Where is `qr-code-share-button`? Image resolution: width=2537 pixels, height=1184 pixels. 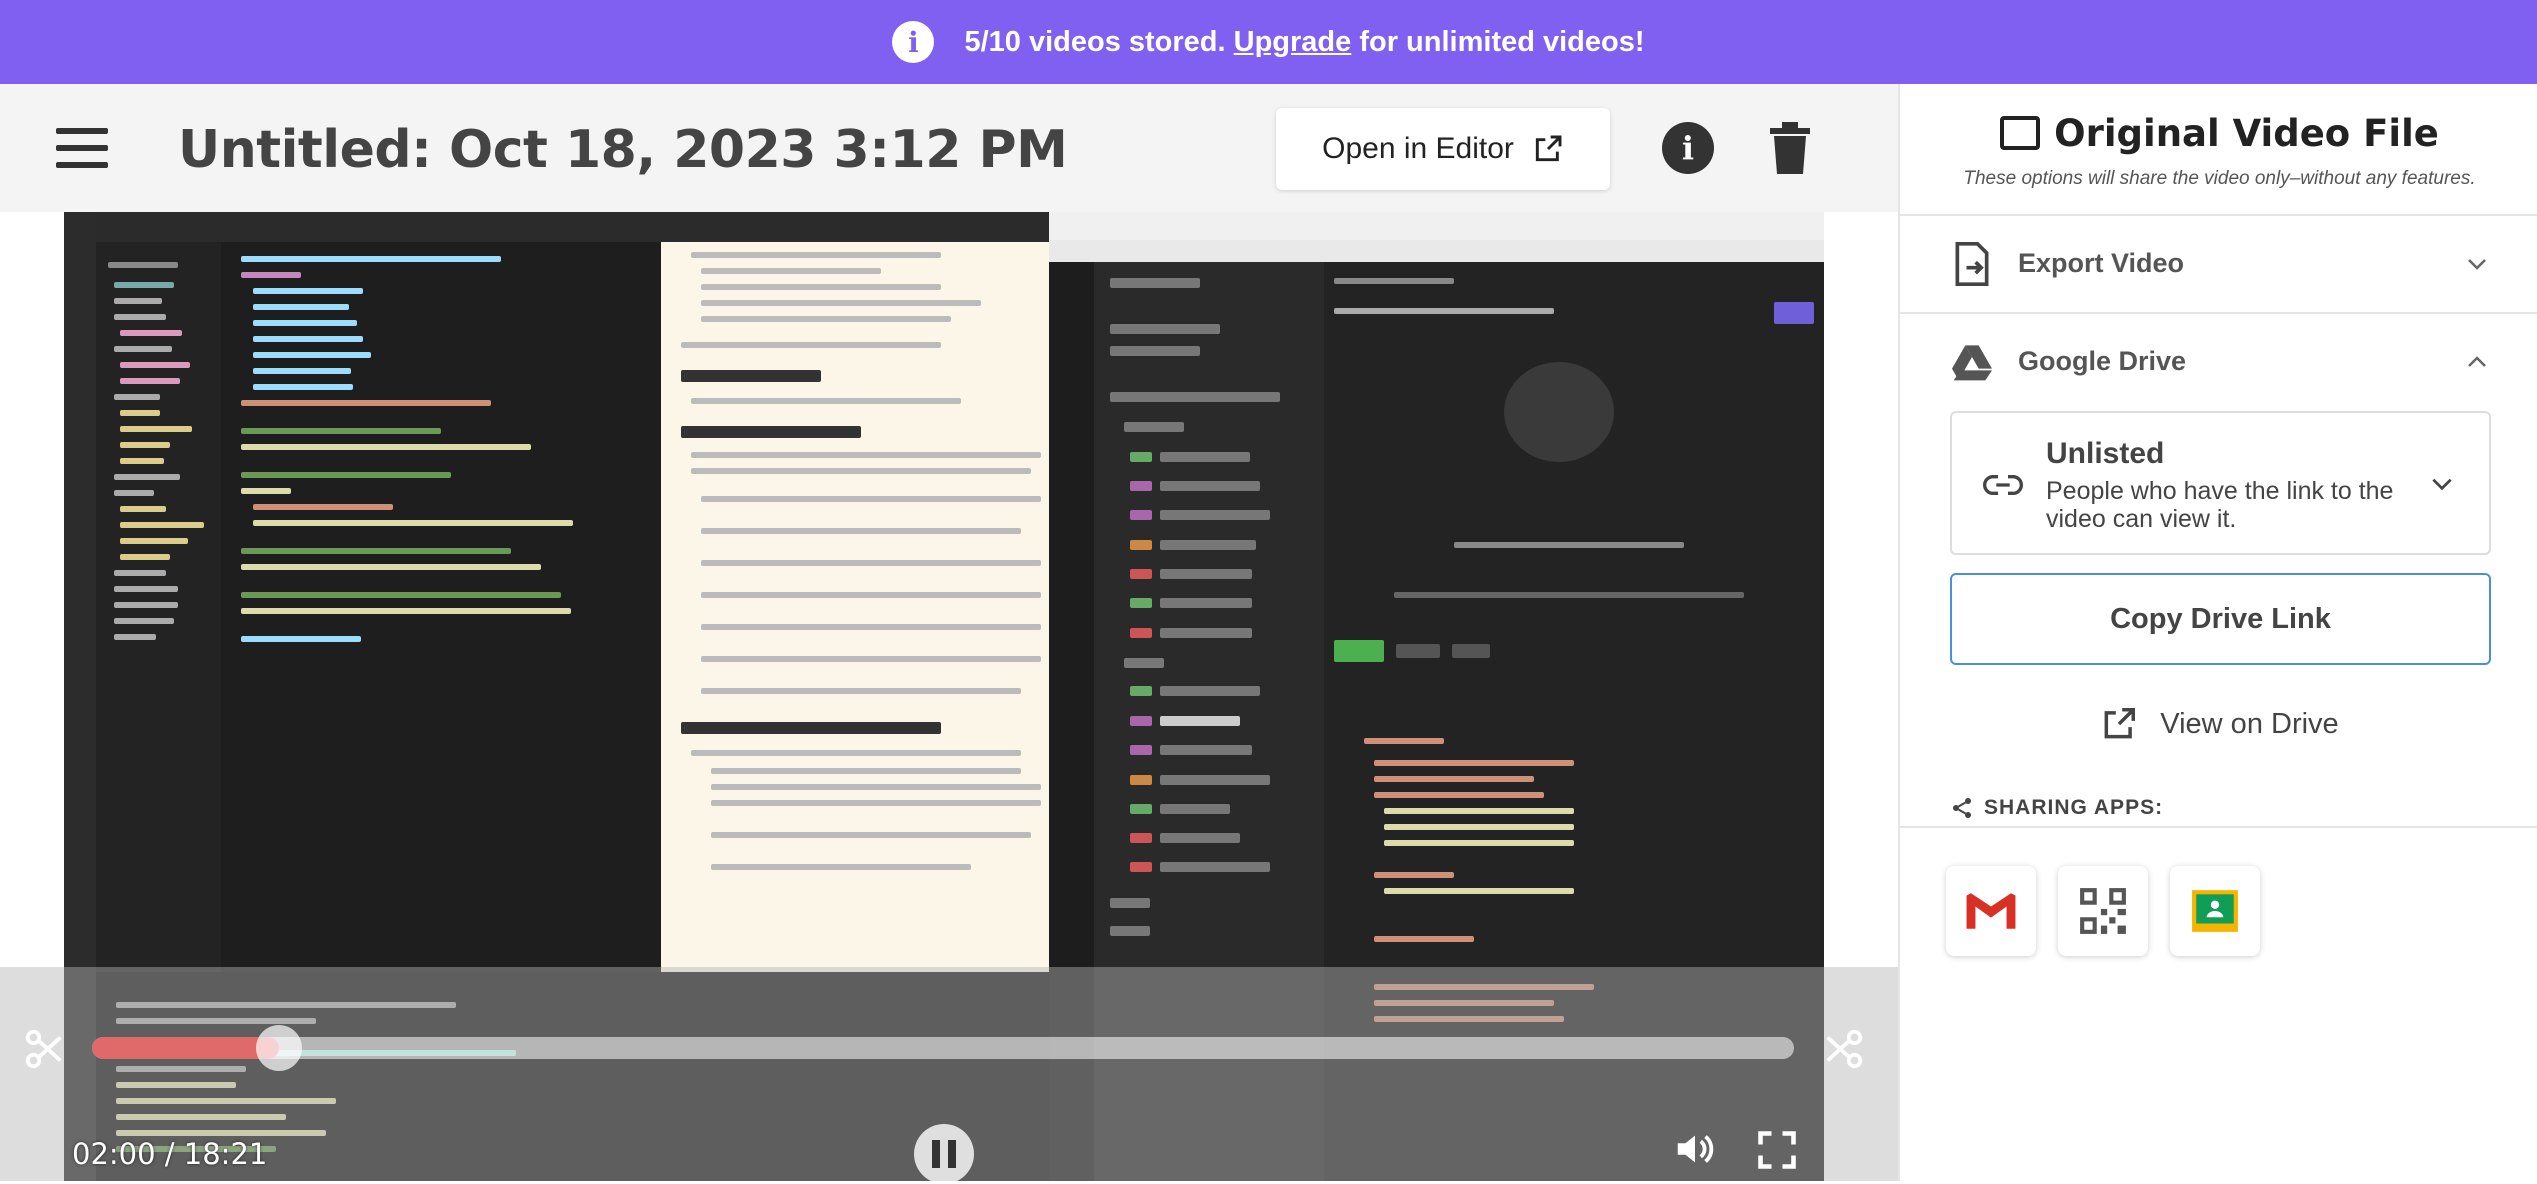
qr-code-share-button is located at coordinates (2103, 911).